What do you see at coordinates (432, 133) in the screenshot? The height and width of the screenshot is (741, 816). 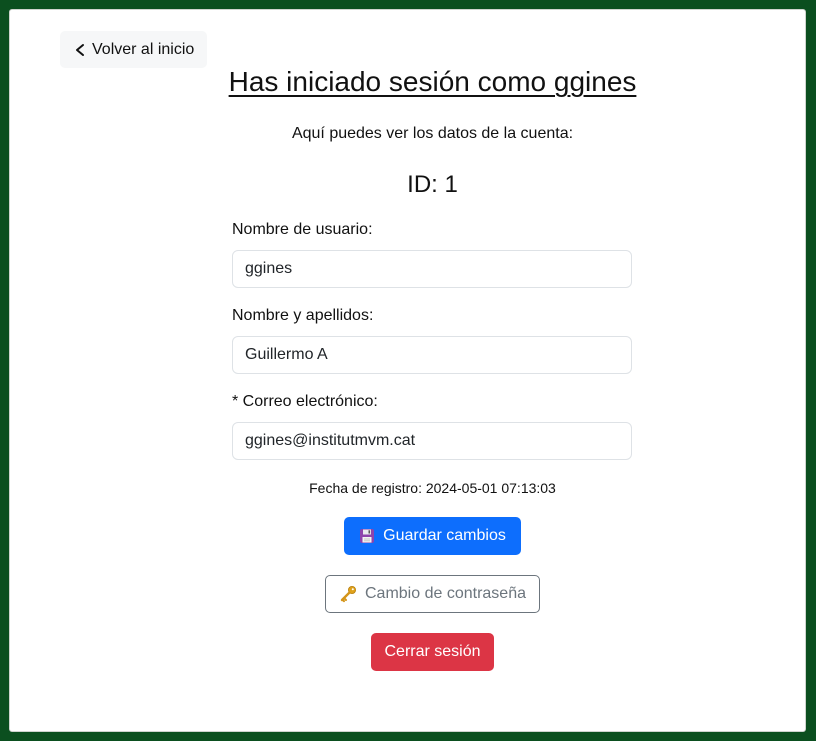 I see `page-subtitle: Aquí puedes ver los datos de la cuenta:` at bounding box center [432, 133].